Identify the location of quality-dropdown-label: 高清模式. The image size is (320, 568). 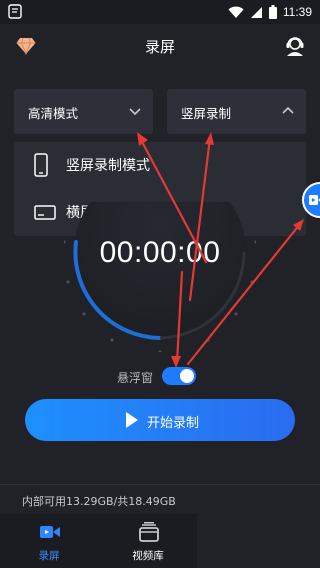
(53, 113).